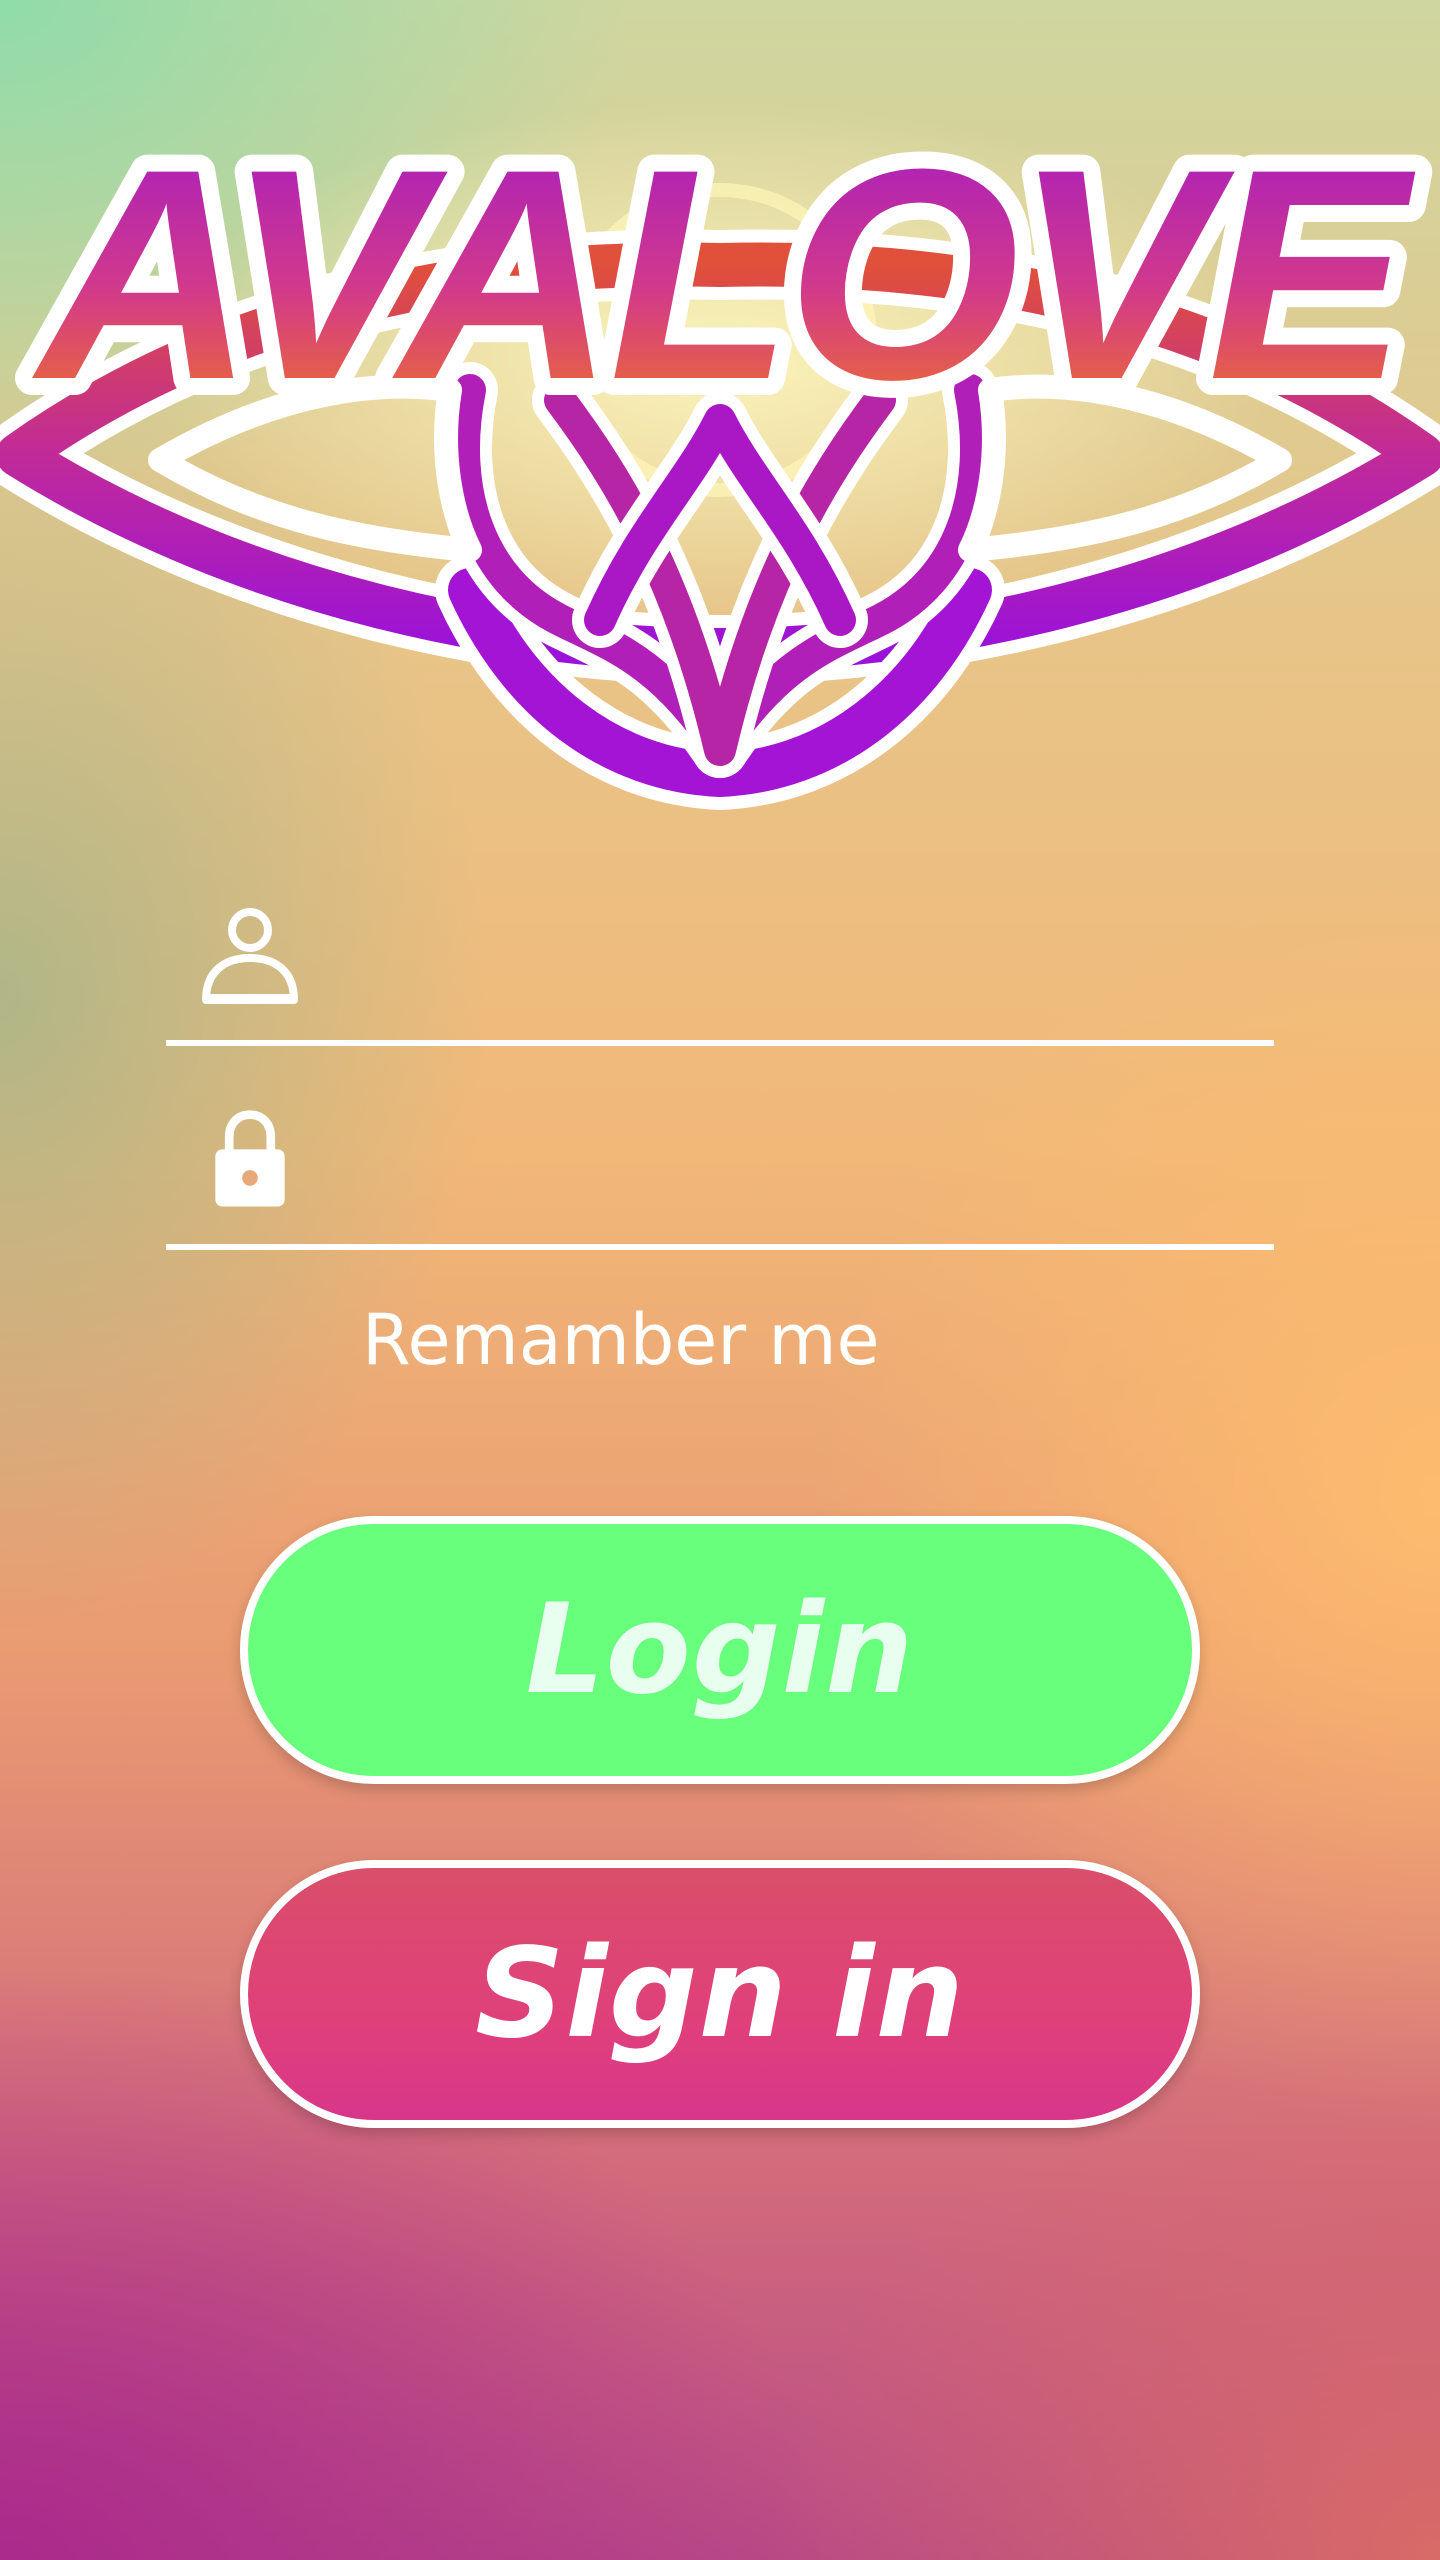 The width and height of the screenshot is (1440, 2560). I want to click on lock-icon, so click(250, 1158).